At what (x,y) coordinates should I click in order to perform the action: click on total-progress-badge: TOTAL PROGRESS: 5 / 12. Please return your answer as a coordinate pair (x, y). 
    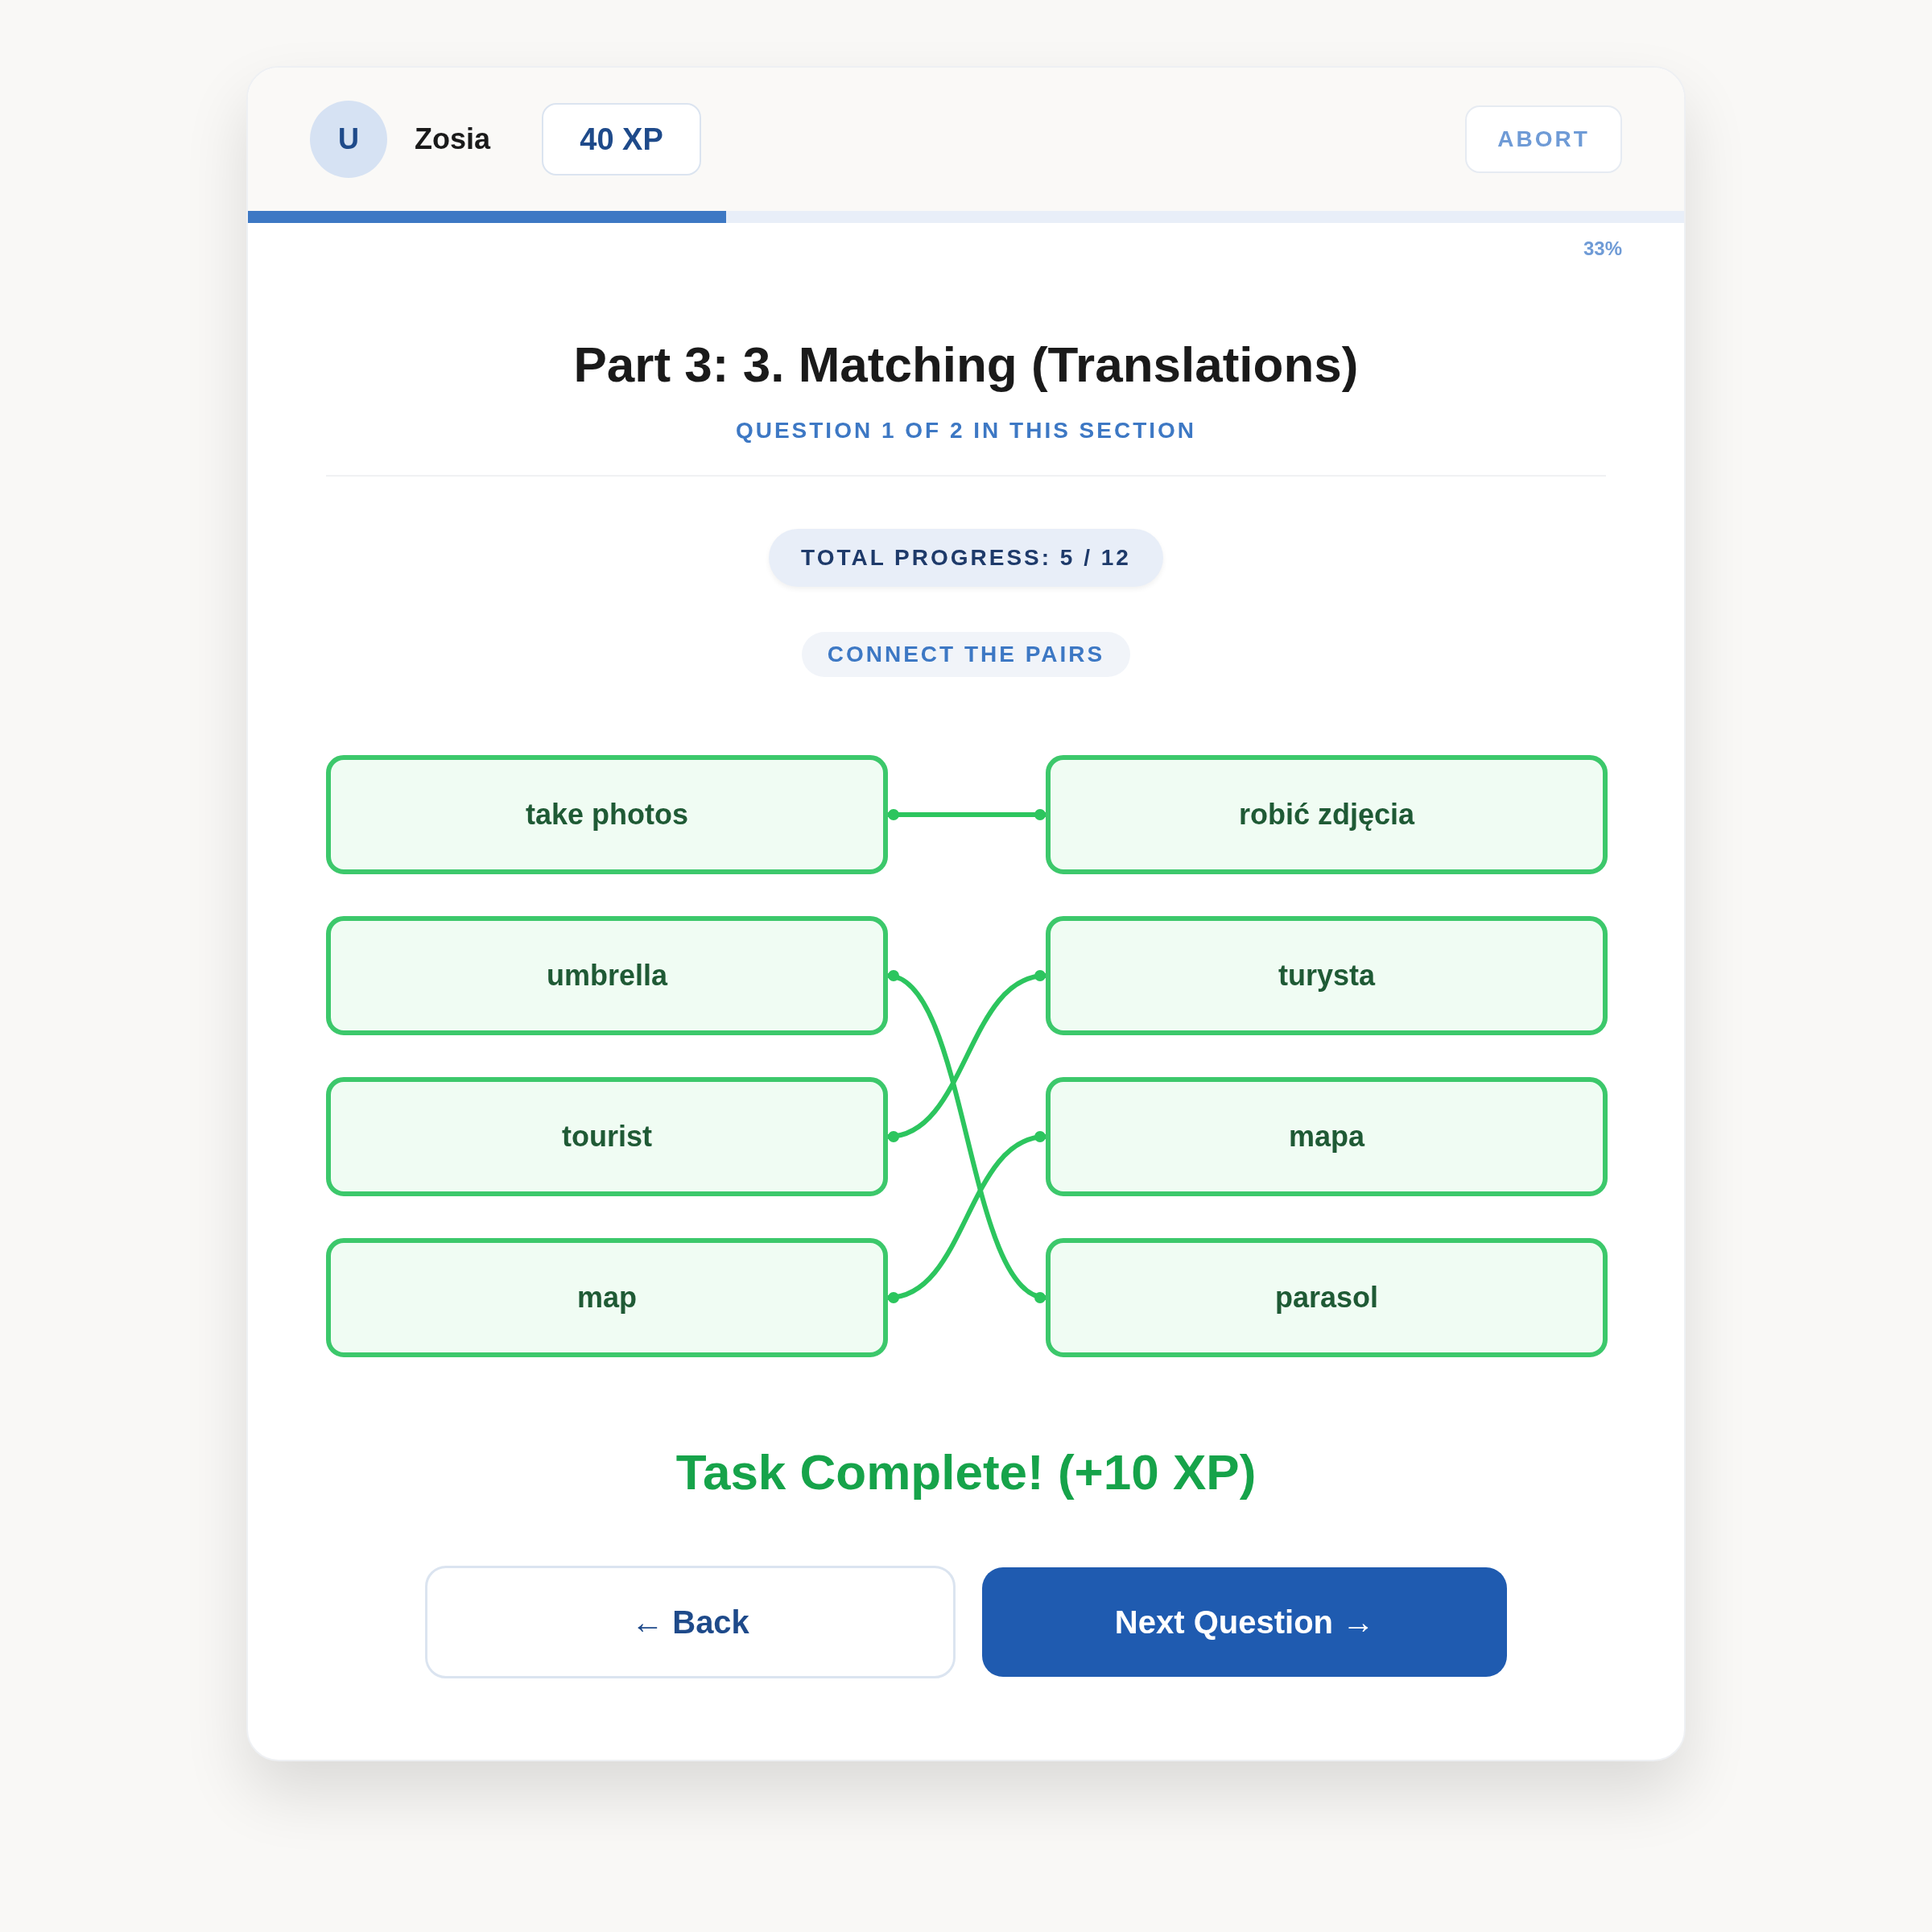
    Looking at the image, I should click on (966, 558).